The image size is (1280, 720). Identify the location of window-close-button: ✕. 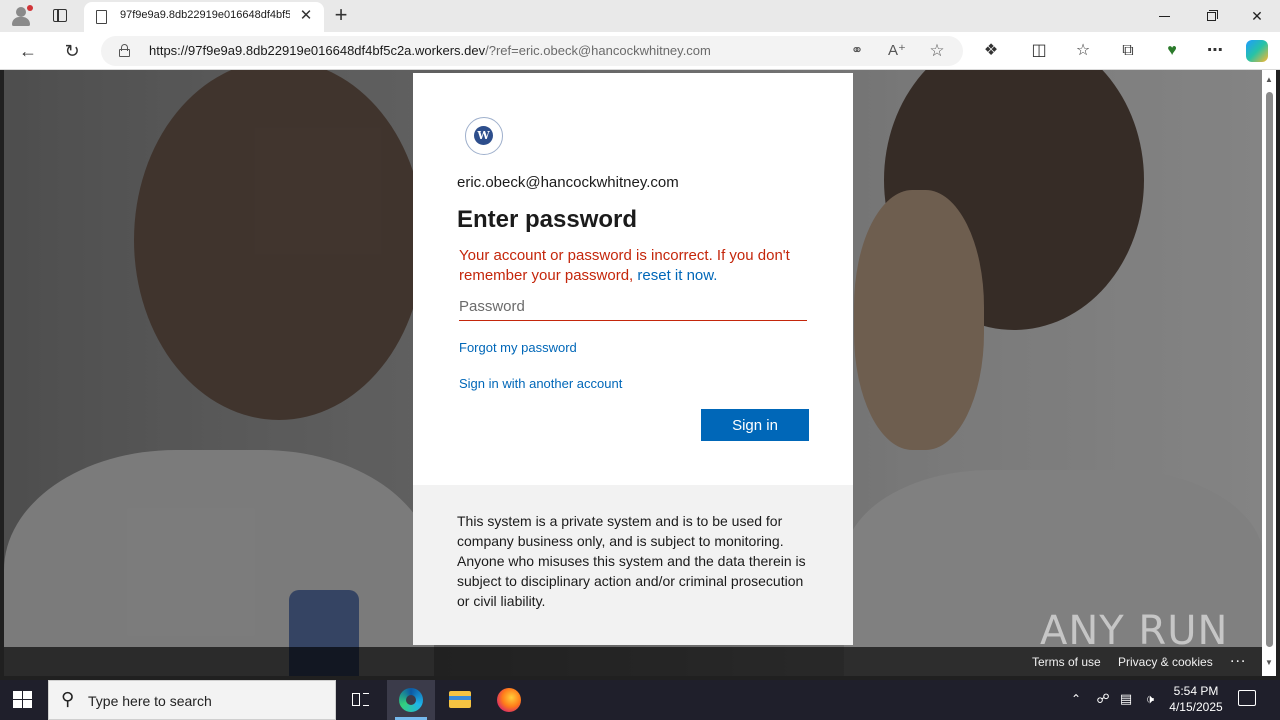
(1257, 16).